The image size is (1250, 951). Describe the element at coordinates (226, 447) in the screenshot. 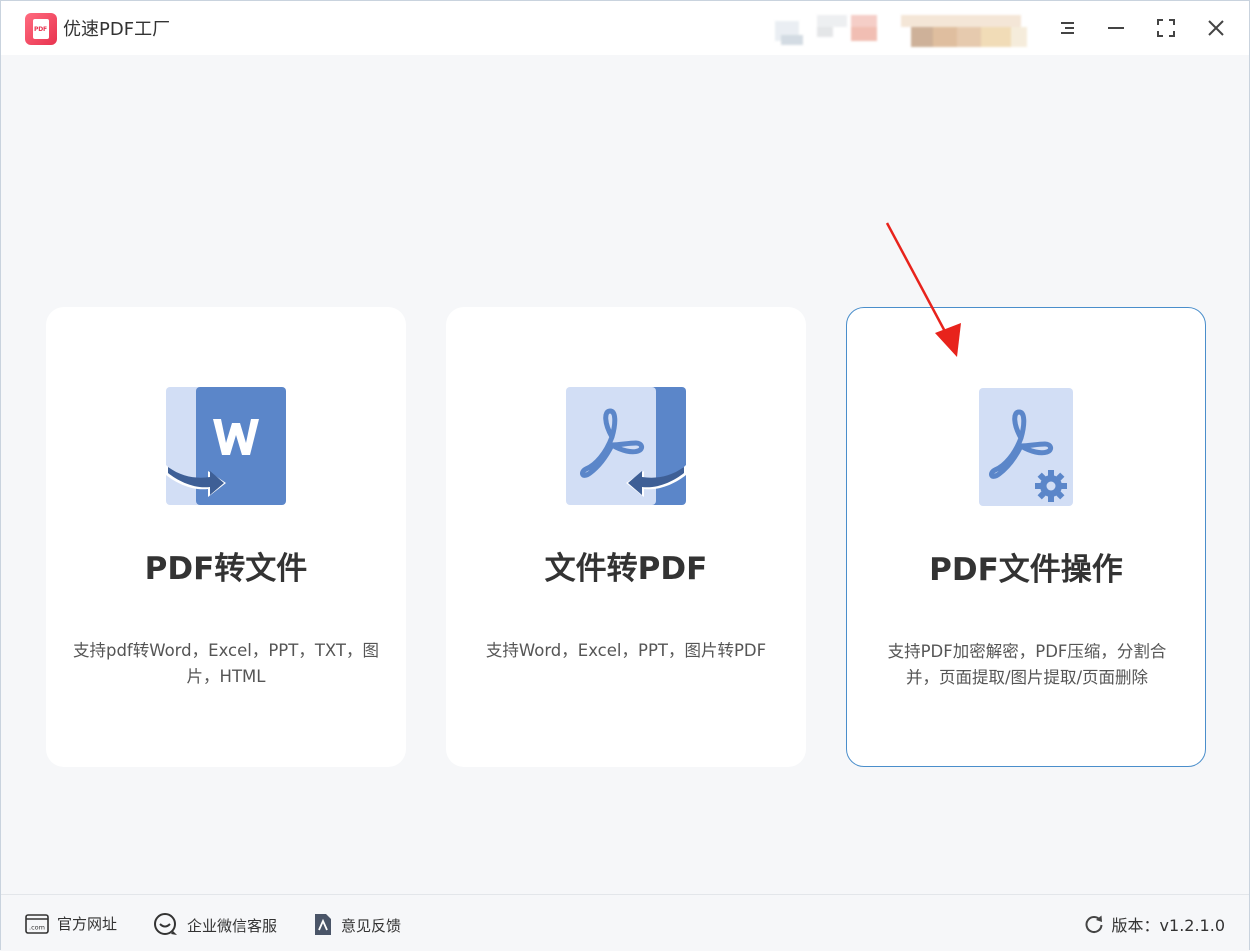

I see `word-convert-icon` at that location.